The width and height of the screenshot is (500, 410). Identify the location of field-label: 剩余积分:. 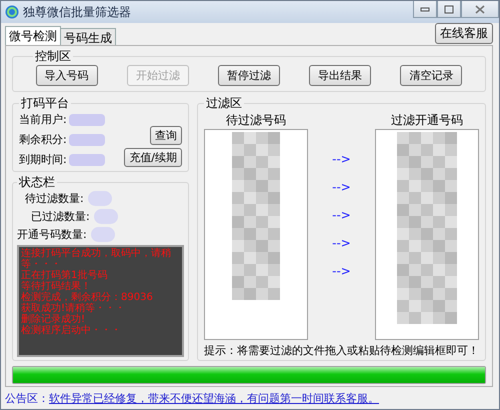
(43, 139).